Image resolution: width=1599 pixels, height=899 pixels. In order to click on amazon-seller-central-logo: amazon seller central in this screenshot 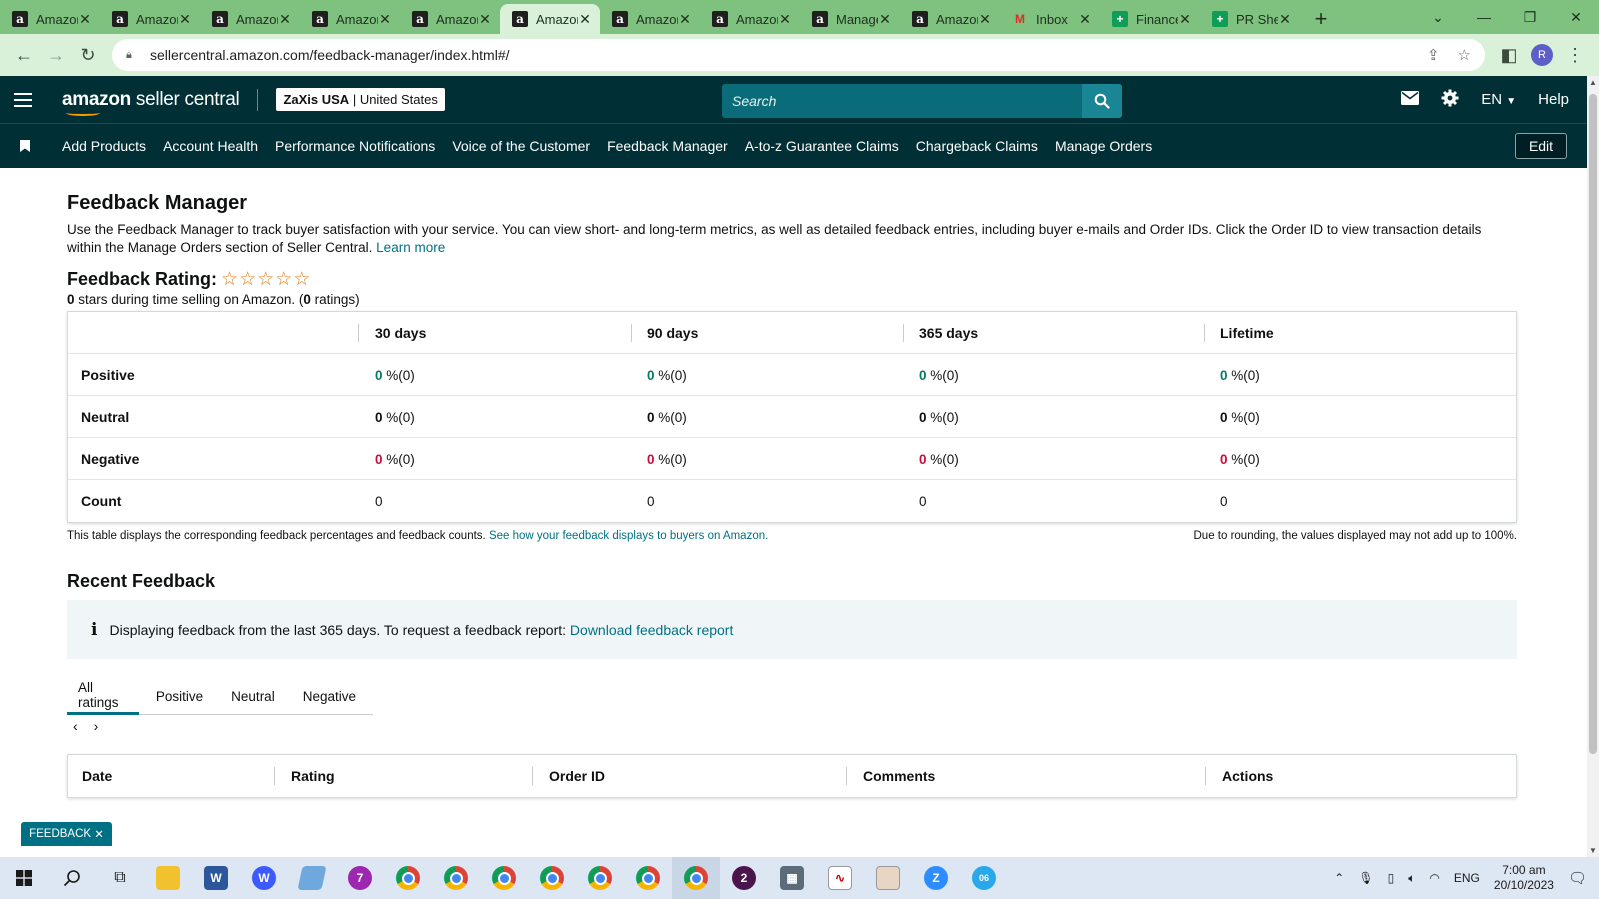, I will do `click(151, 102)`.